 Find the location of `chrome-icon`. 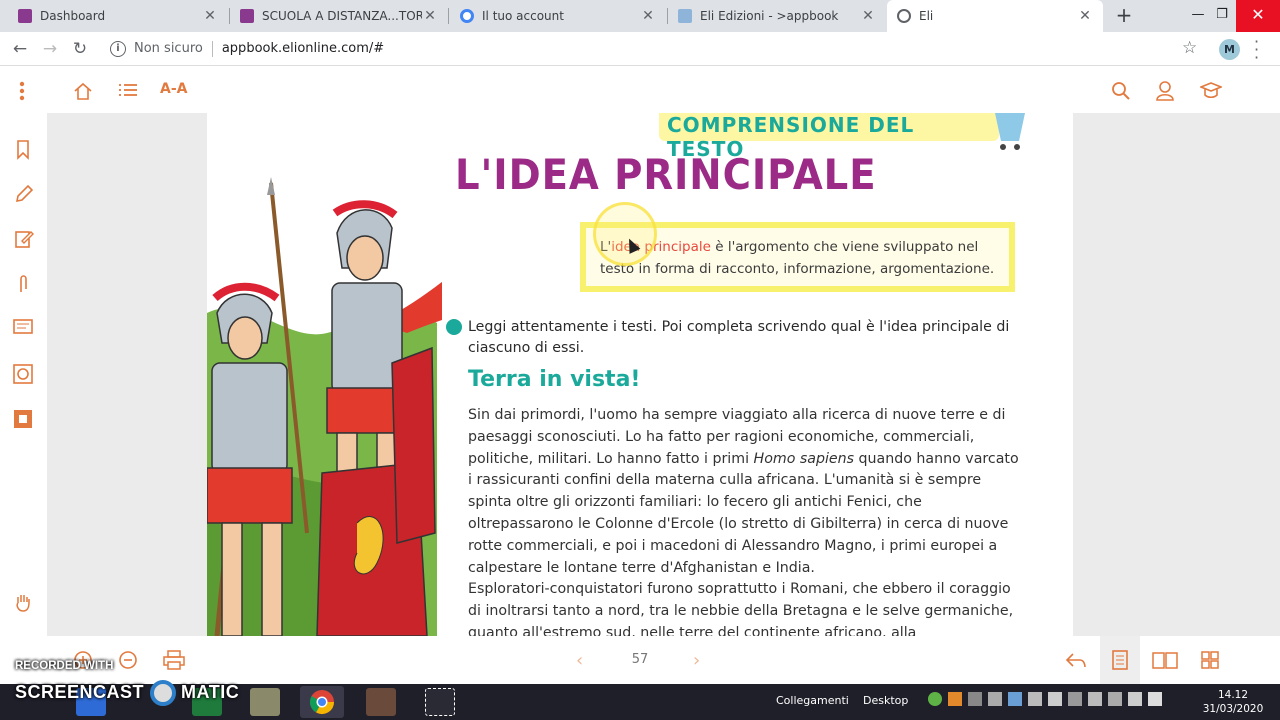

chrome-icon is located at coordinates (321, 702).